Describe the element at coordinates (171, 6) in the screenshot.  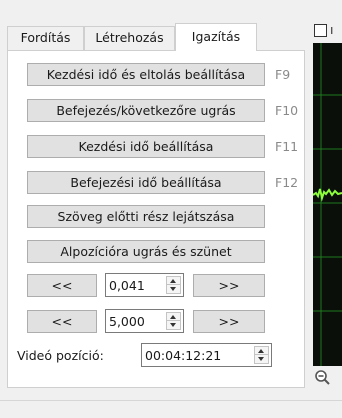
I see `top-strip` at that location.